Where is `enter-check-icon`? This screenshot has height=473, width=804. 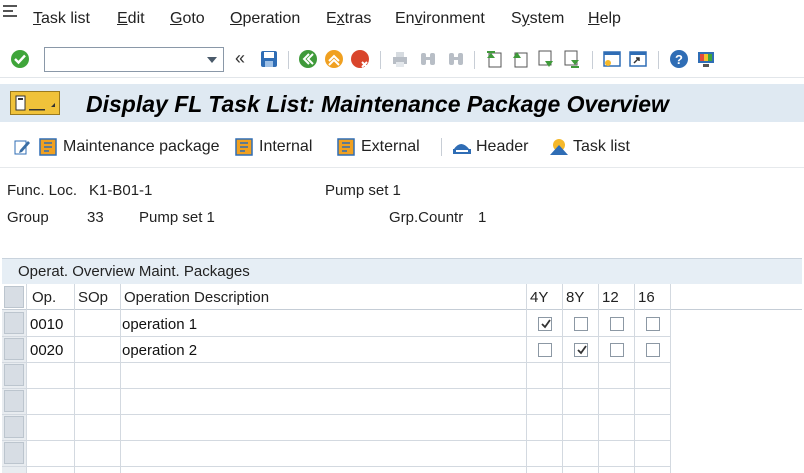 enter-check-icon is located at coordinates (20, 59).